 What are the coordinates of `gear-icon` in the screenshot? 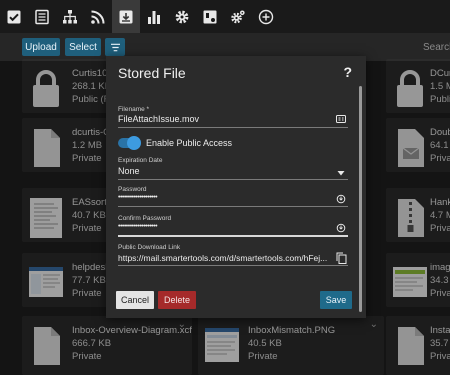 It's located at (182, 16).